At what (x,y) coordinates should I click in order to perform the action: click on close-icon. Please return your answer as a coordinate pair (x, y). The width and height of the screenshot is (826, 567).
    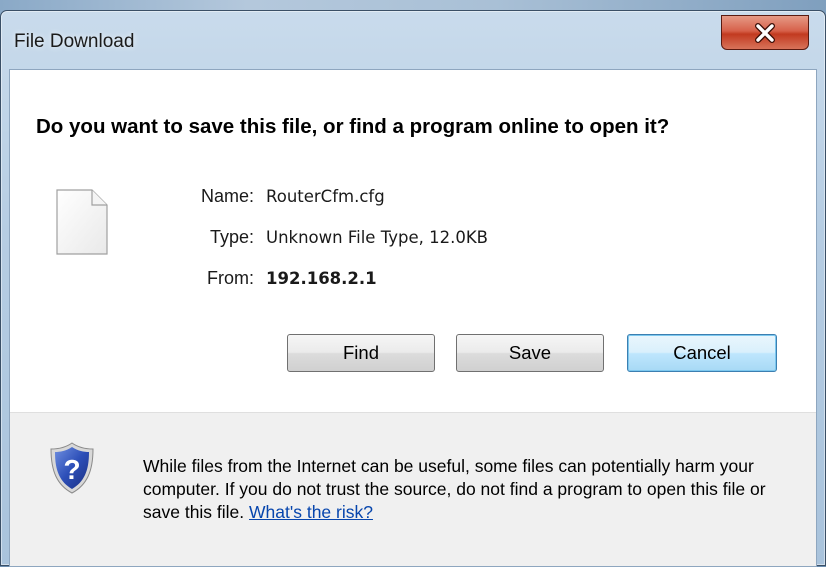
    Looking at the image, I should click on (765, 32).